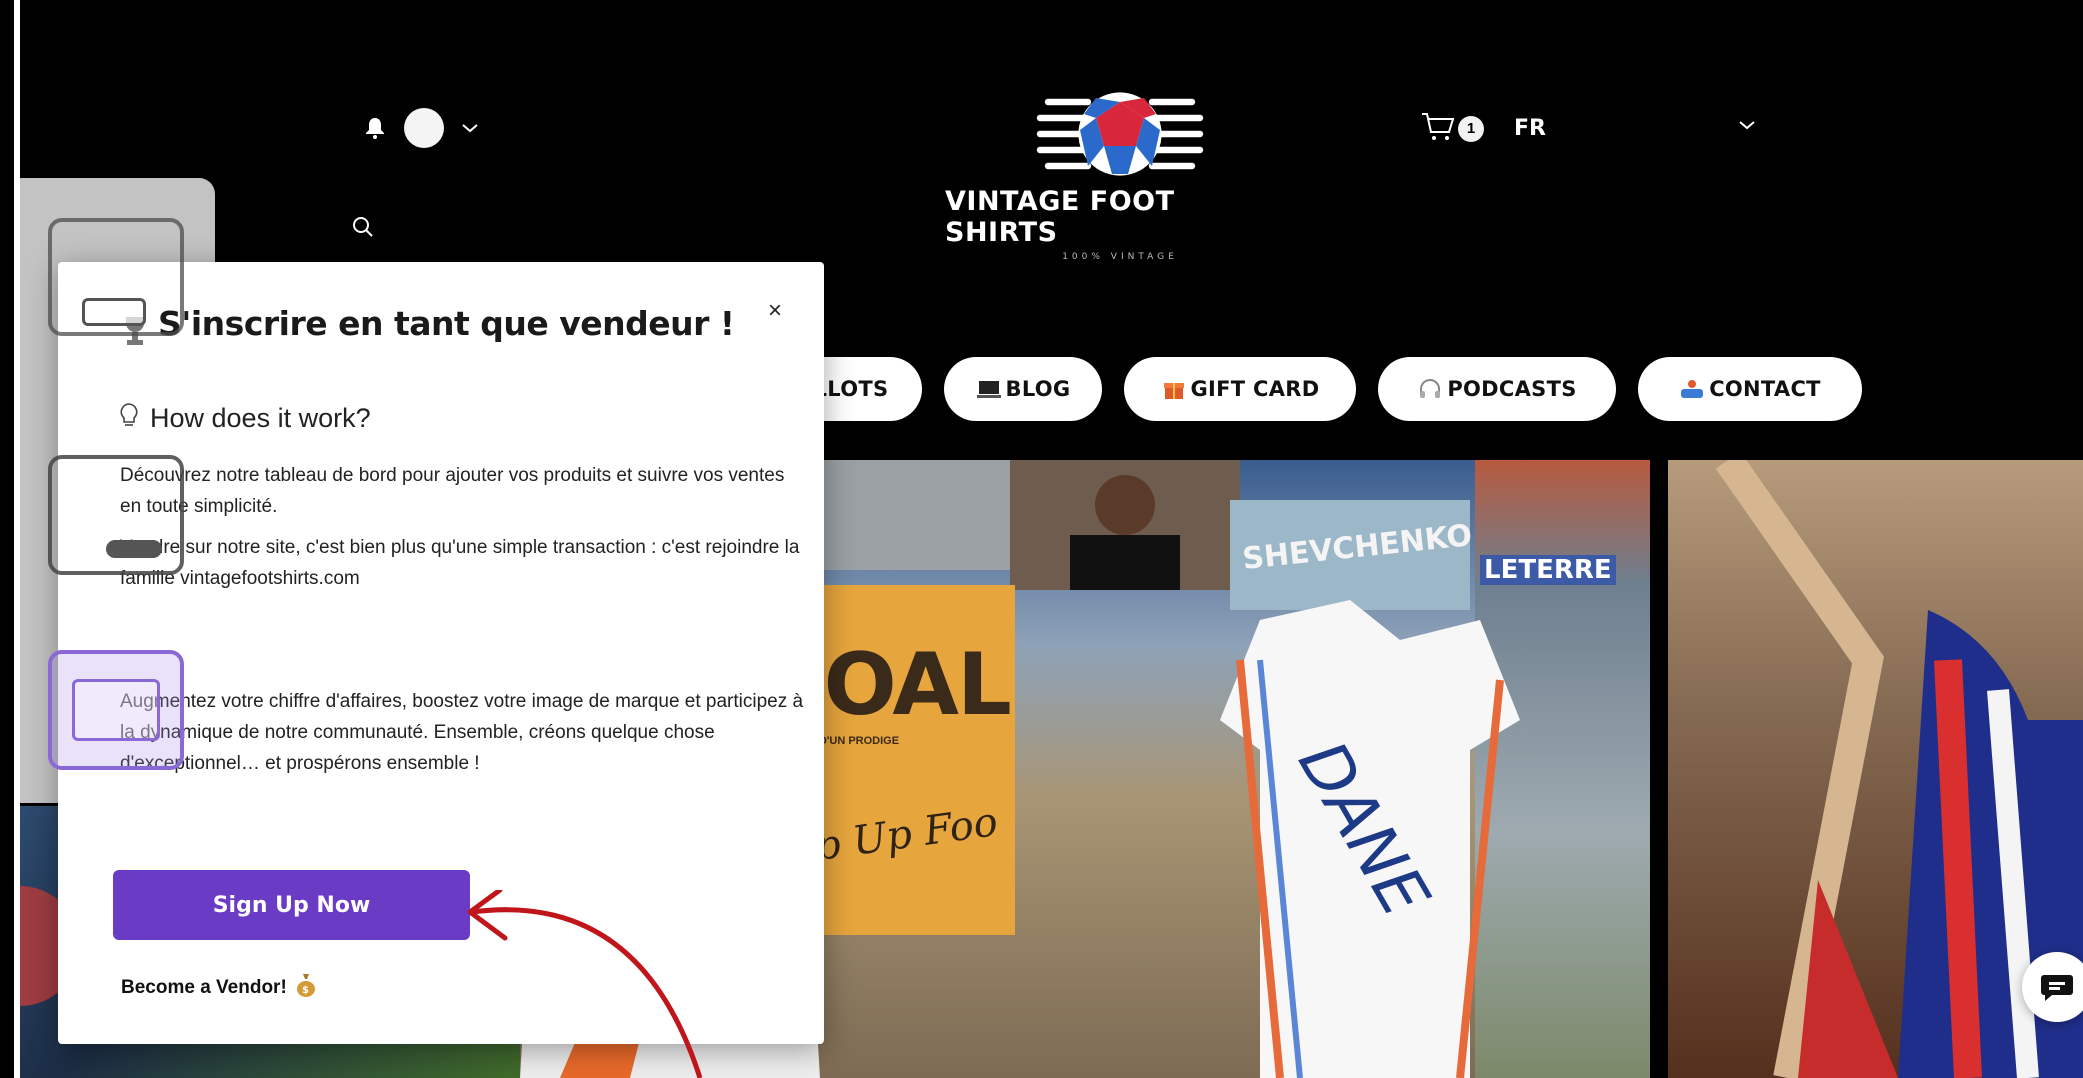  Describe the element at coordinates (1471, 128) in the screenshot. I see `cart-count-badge: 1` at that location.